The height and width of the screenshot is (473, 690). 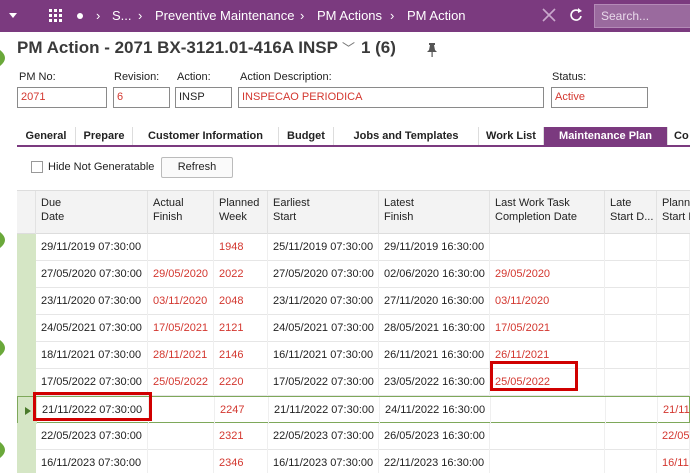 I want to click on action-field: INSP, so click(x=203, y=97).